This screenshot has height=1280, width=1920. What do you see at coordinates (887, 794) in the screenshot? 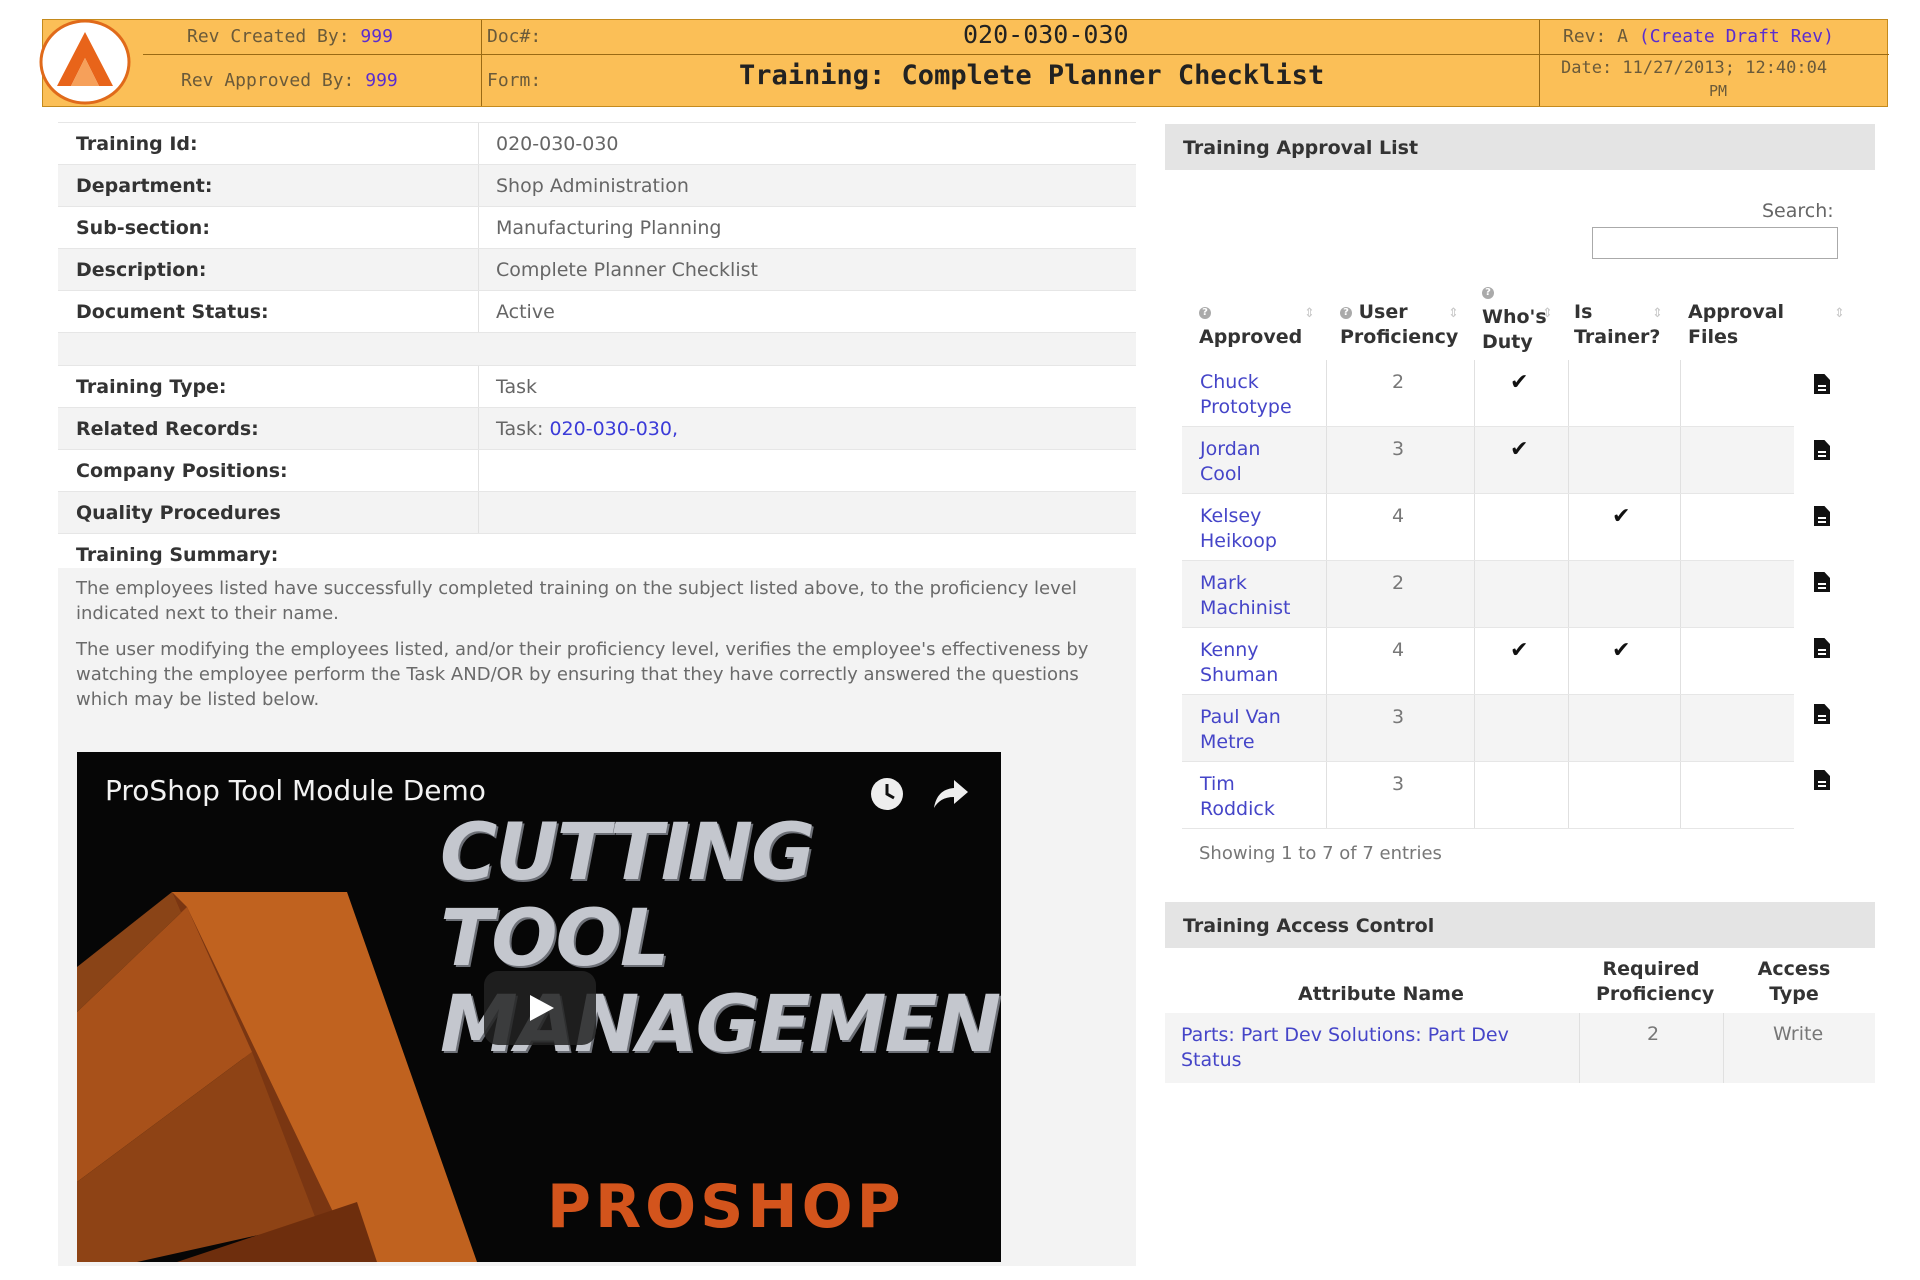
I see `clock-icon` at bounding box center [887, 794].